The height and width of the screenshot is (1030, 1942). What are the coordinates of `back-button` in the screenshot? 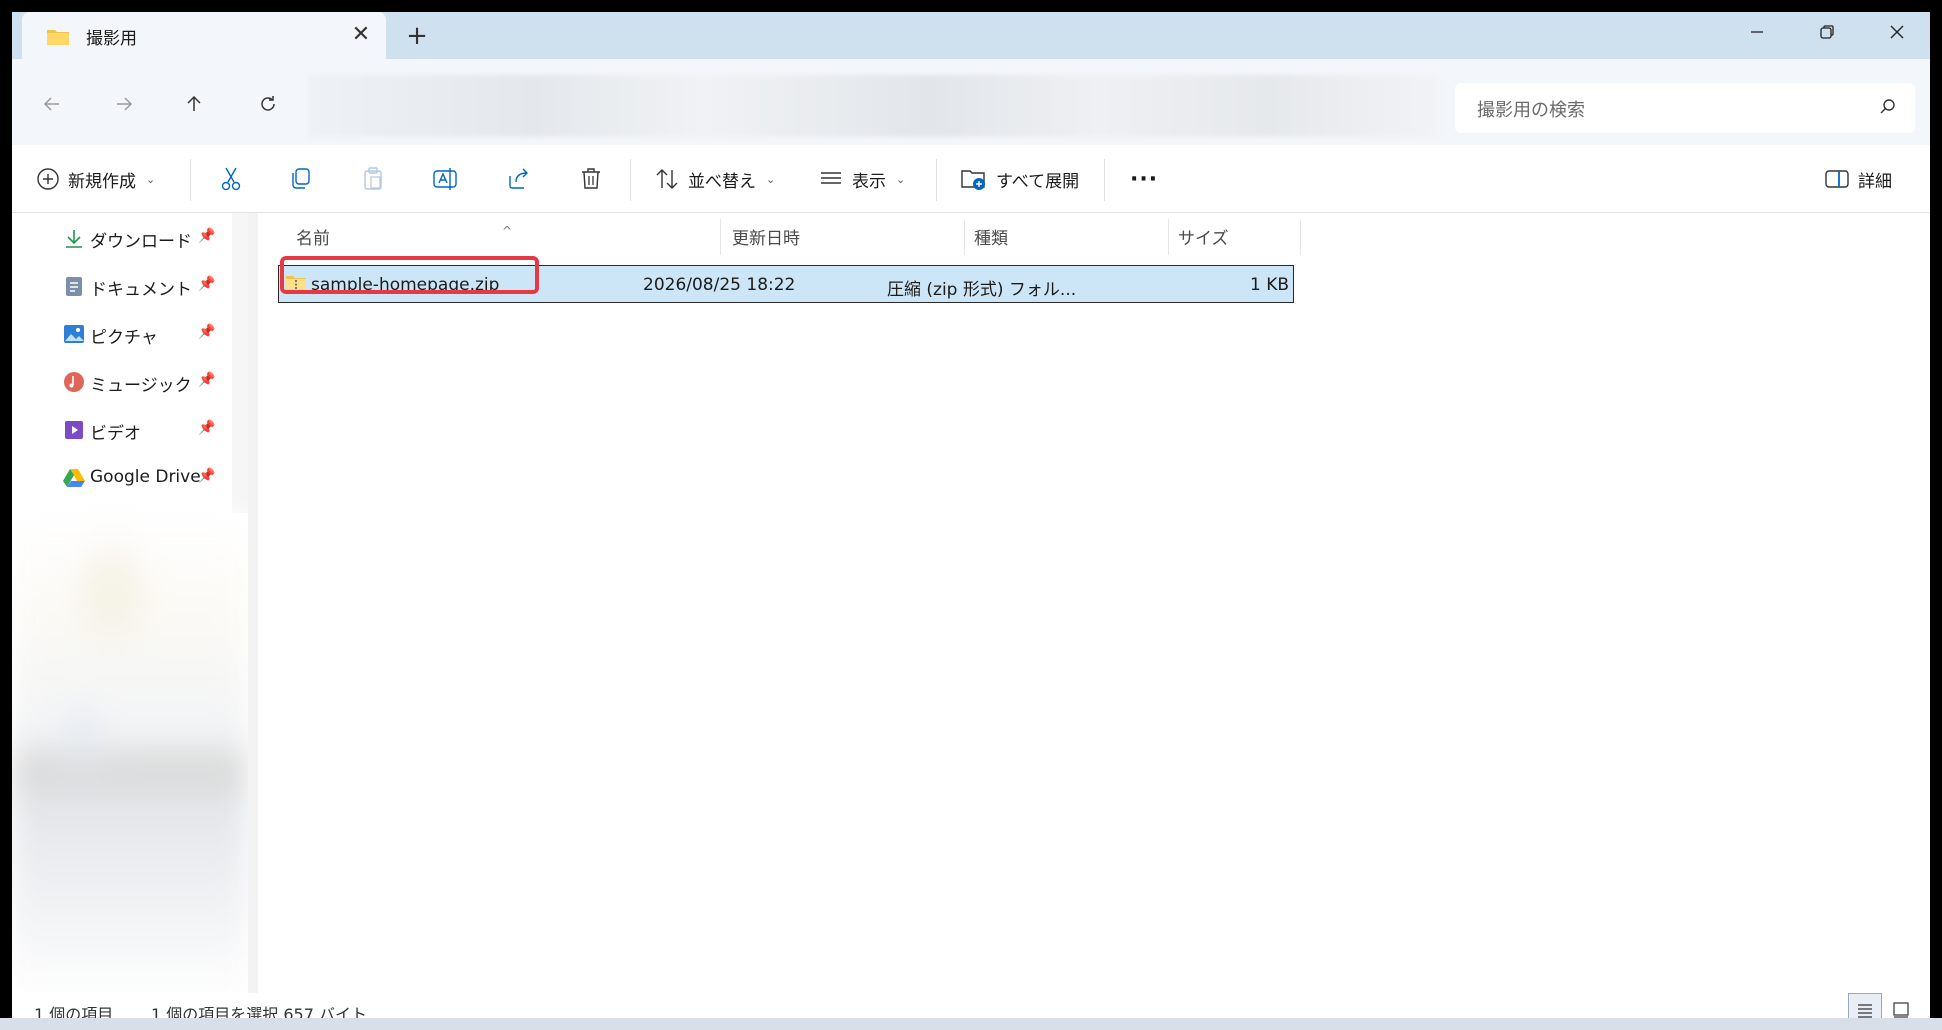 It's located at (52, 104).